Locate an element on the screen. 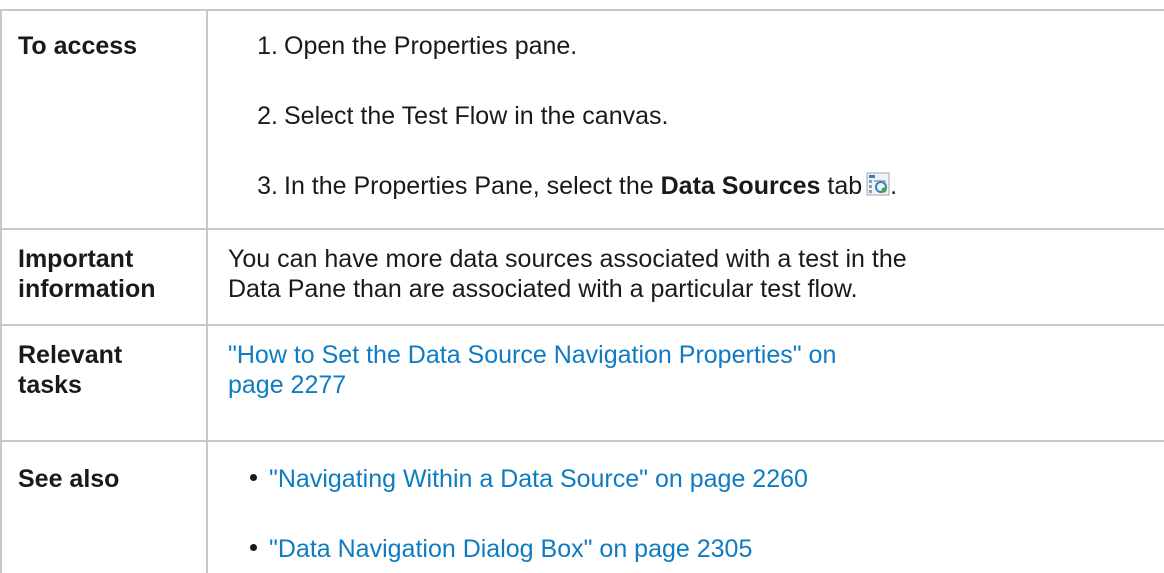 Image resolution: width=1164 pixels, height=573 pixels. row-label-relevant-tasks: Relevant tasks is located at coordinates (108, 370).